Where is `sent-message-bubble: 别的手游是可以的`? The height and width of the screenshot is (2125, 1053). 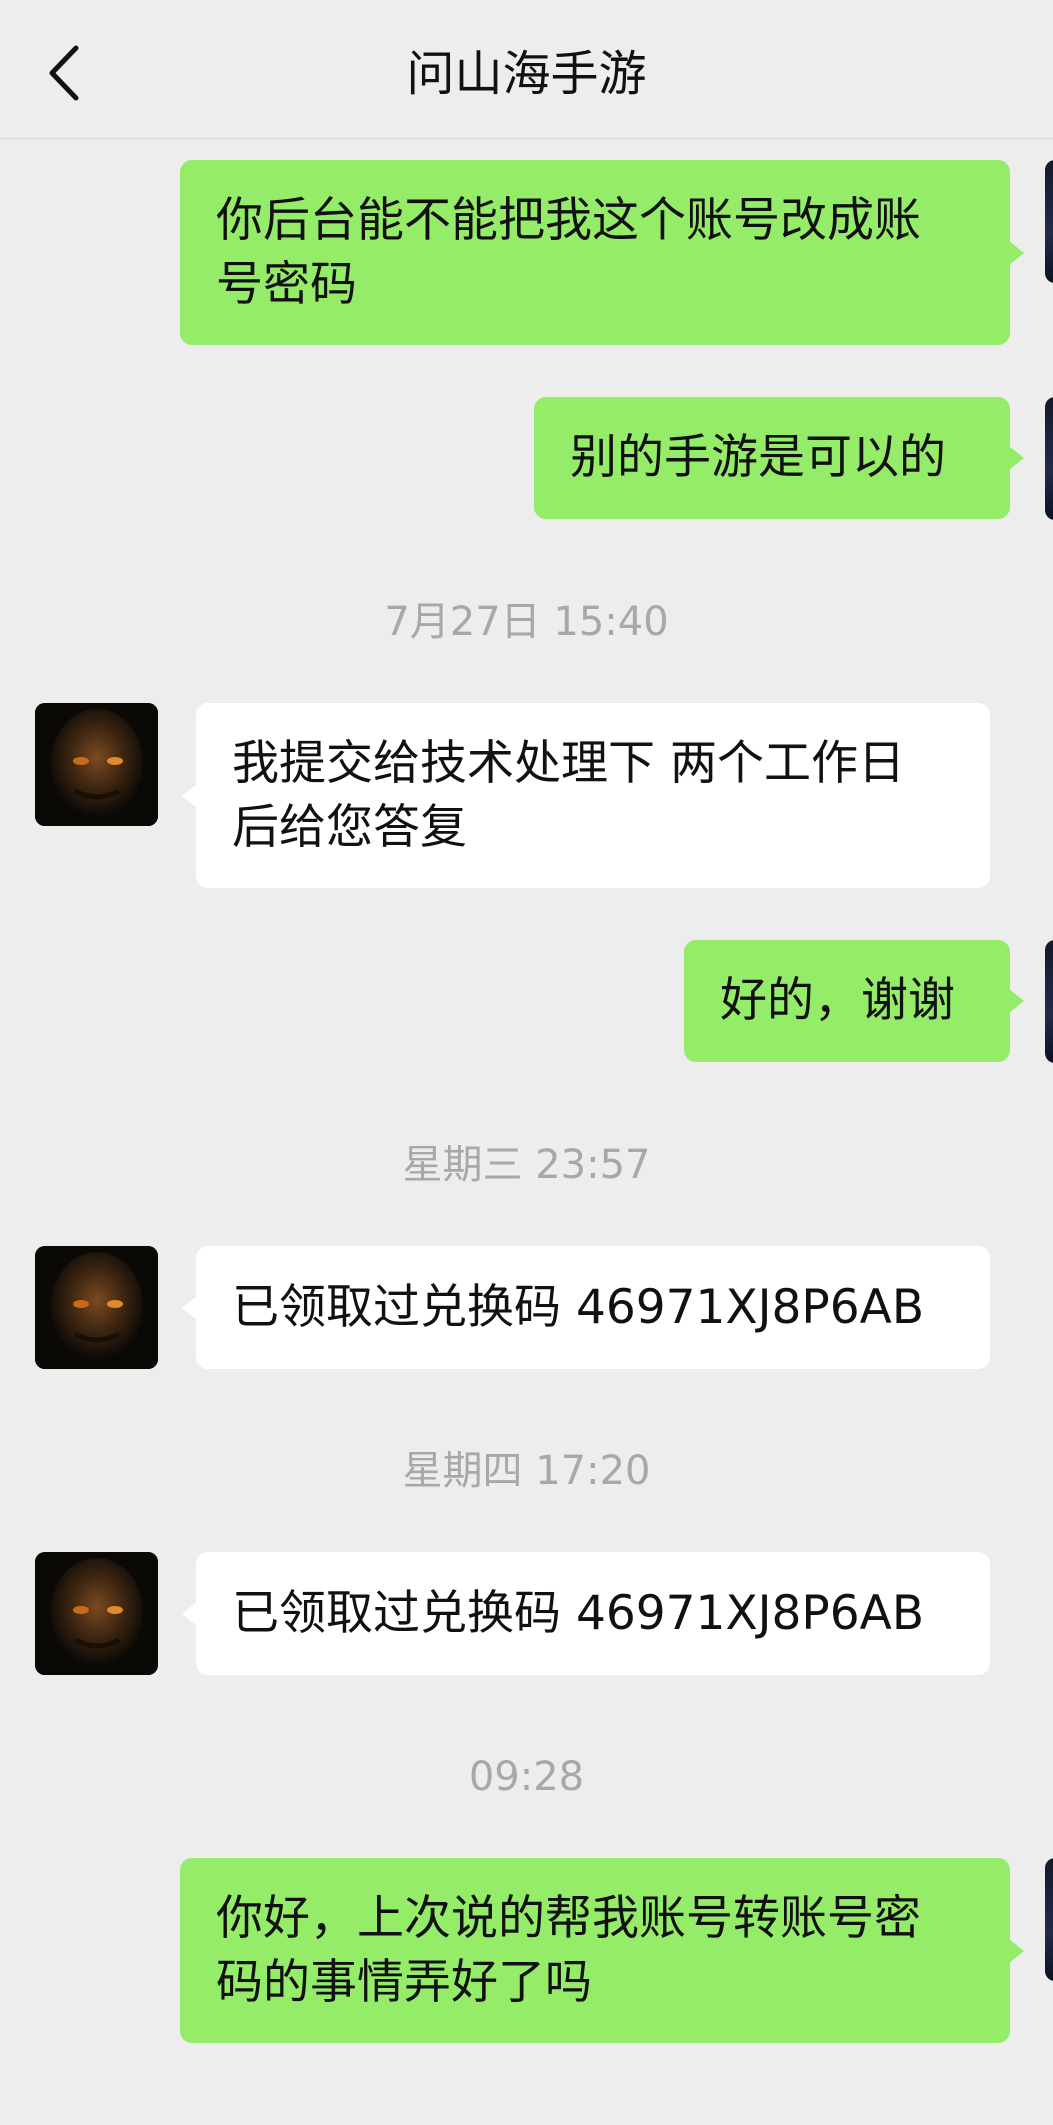
sent-message-bubble: 别的手游是可以的 is located at coordinates (779, 458).